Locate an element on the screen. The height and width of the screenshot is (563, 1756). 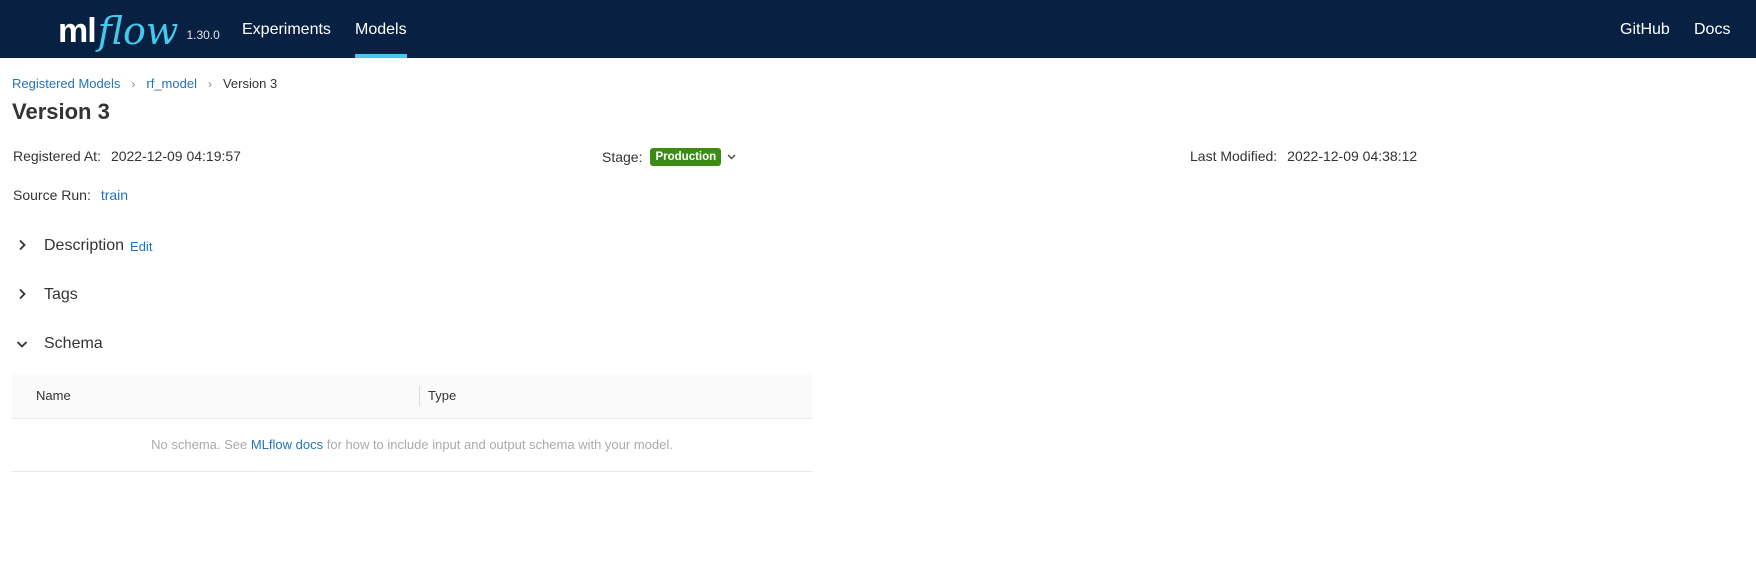
breadcrumb-current: Version 3 is located at coordinates (250, 83).